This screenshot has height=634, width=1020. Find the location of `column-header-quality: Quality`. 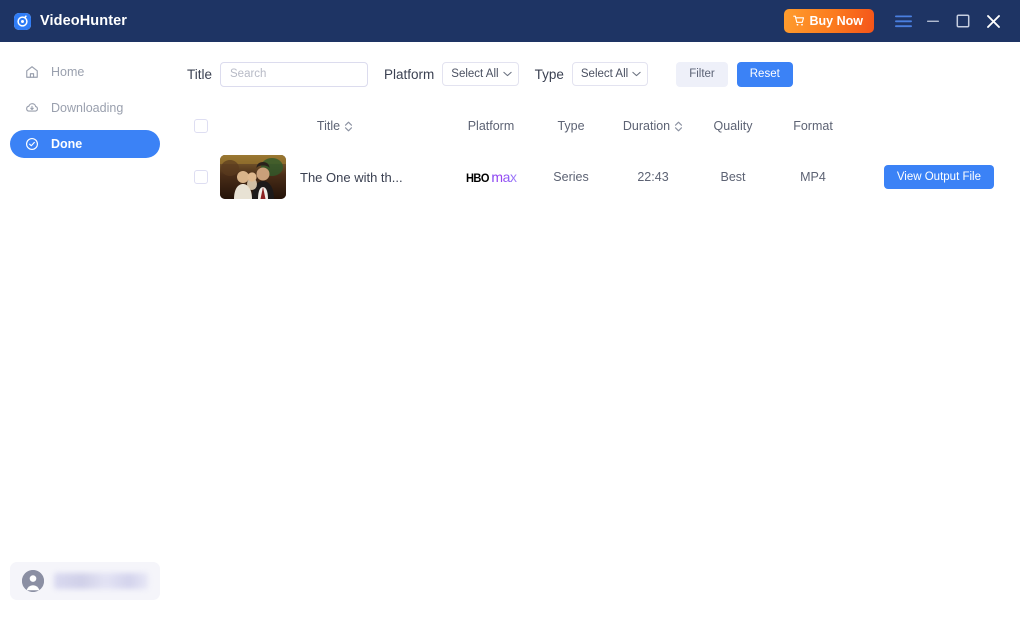

column-header-quality: Quality is located at coordinates (733, 126).